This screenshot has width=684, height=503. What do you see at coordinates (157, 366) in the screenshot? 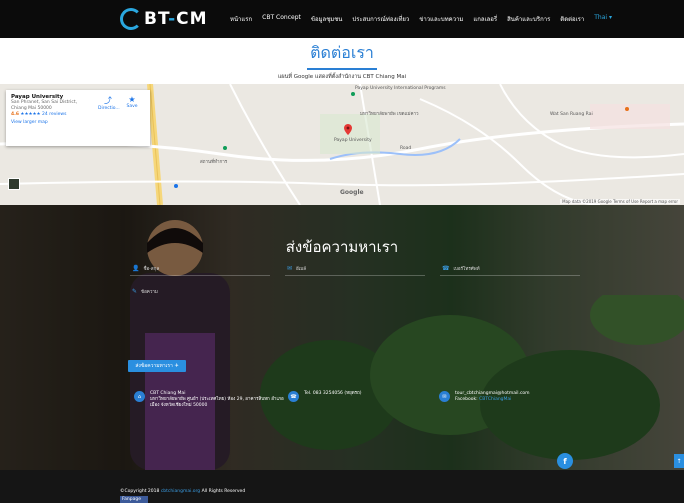
I see `send-message-button: ส่งข้อความหาเรา ✈` at bounding box center [157, 366].